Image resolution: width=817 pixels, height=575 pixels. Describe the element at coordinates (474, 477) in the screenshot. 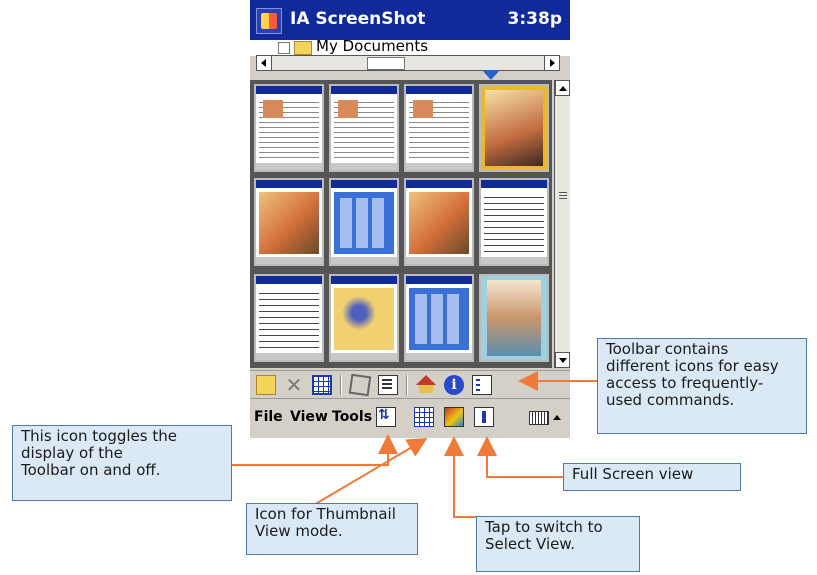

I see `arrow-select` at that location.